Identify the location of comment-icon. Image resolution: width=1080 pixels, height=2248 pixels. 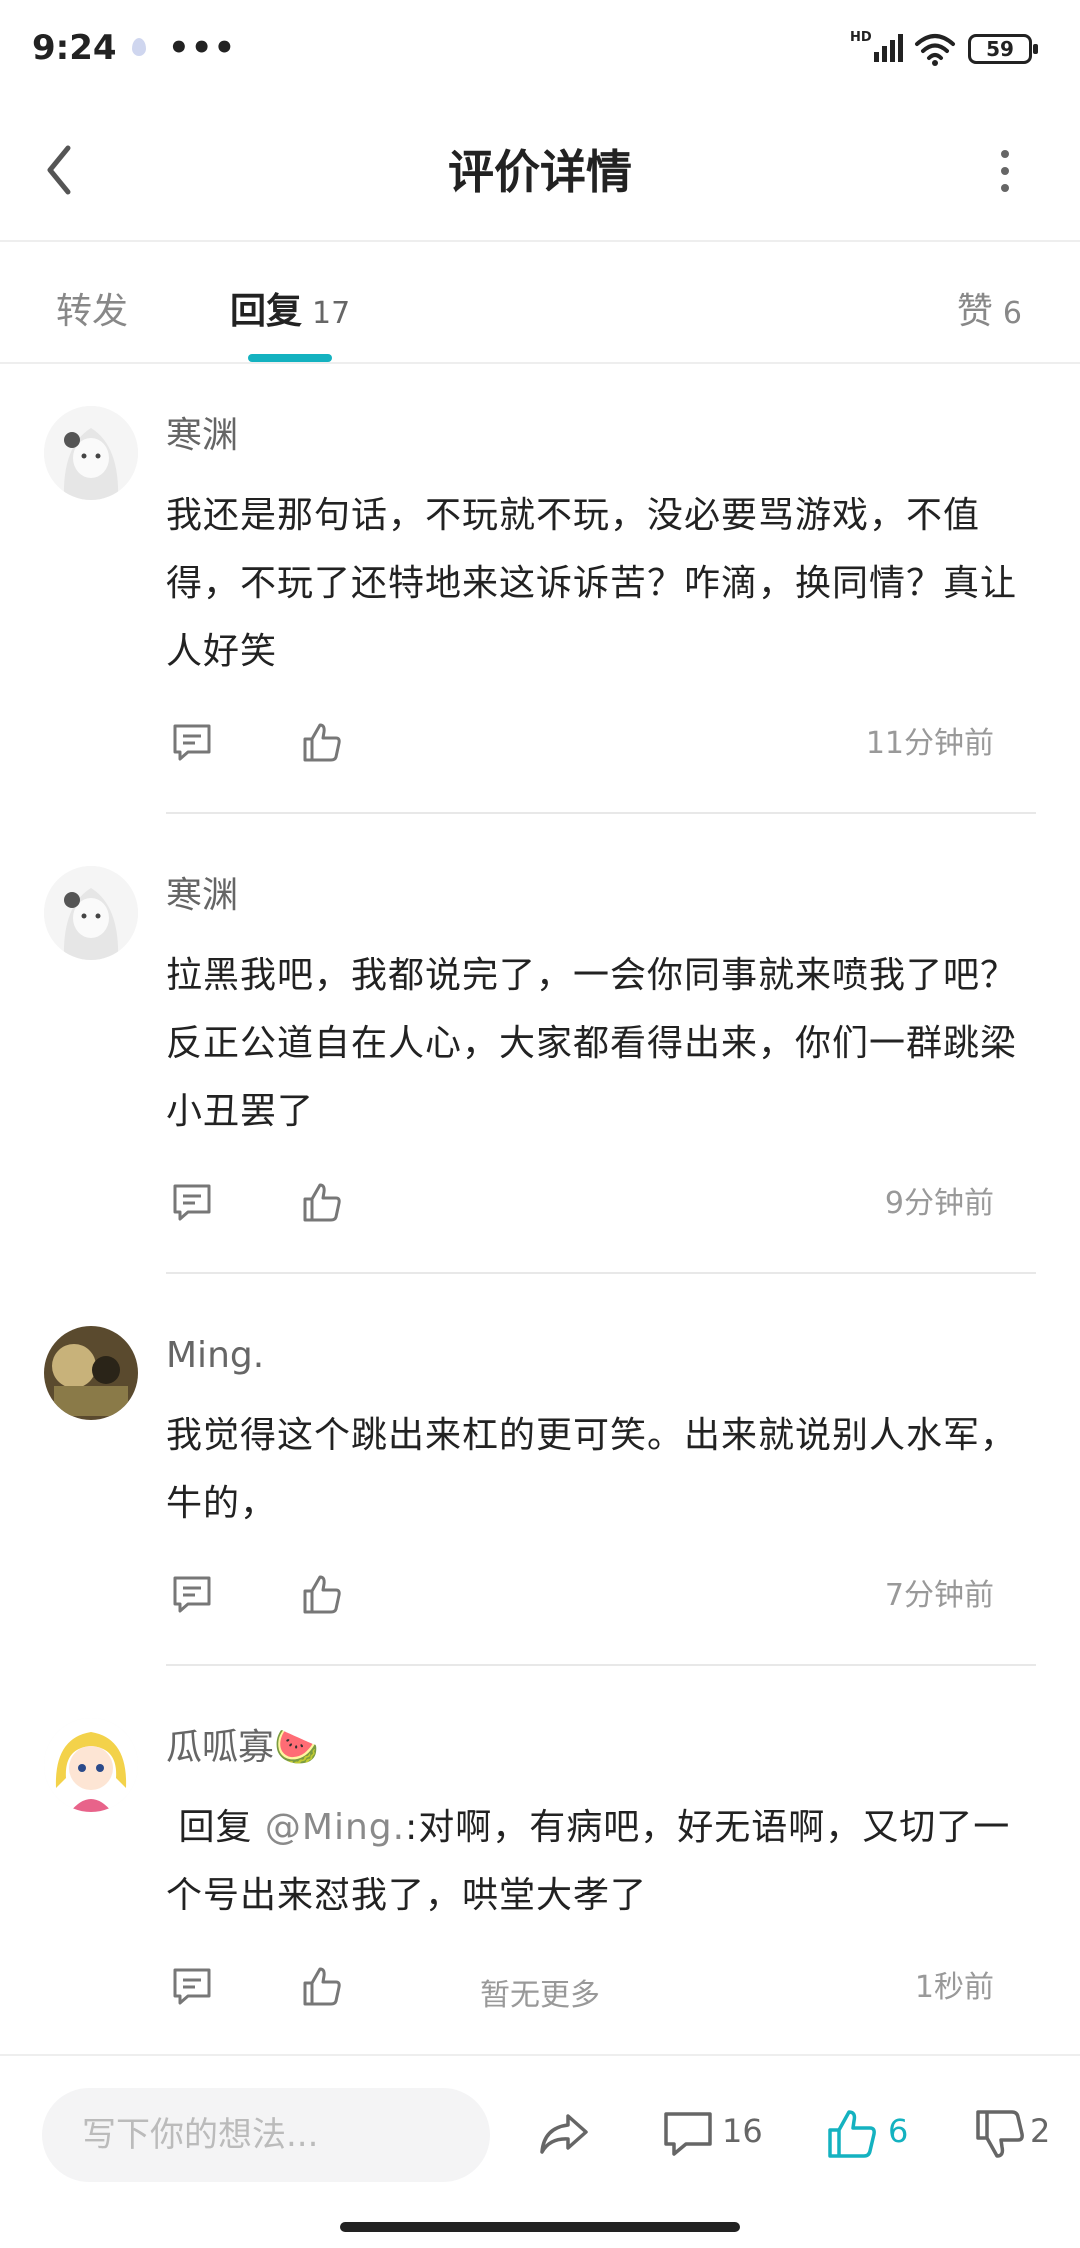
(688, 2134).